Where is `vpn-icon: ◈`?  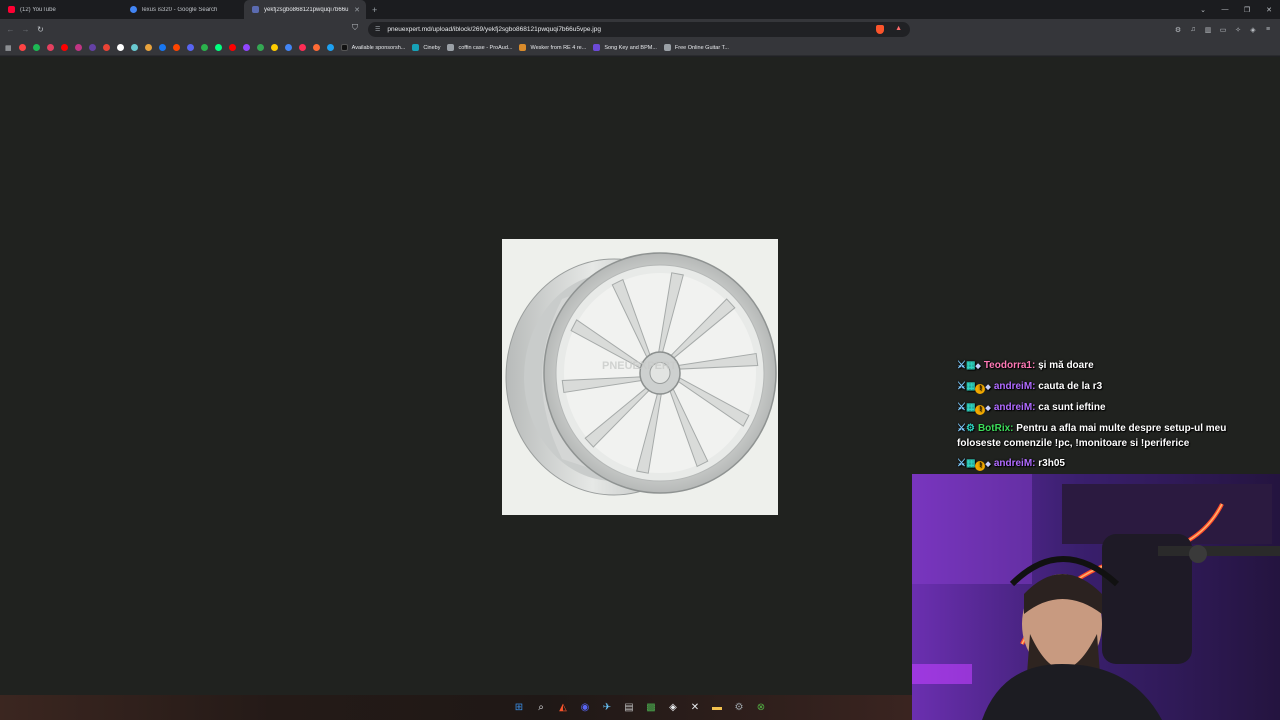
vpn-icon: ◈ is located at coordinates (1253, 30).